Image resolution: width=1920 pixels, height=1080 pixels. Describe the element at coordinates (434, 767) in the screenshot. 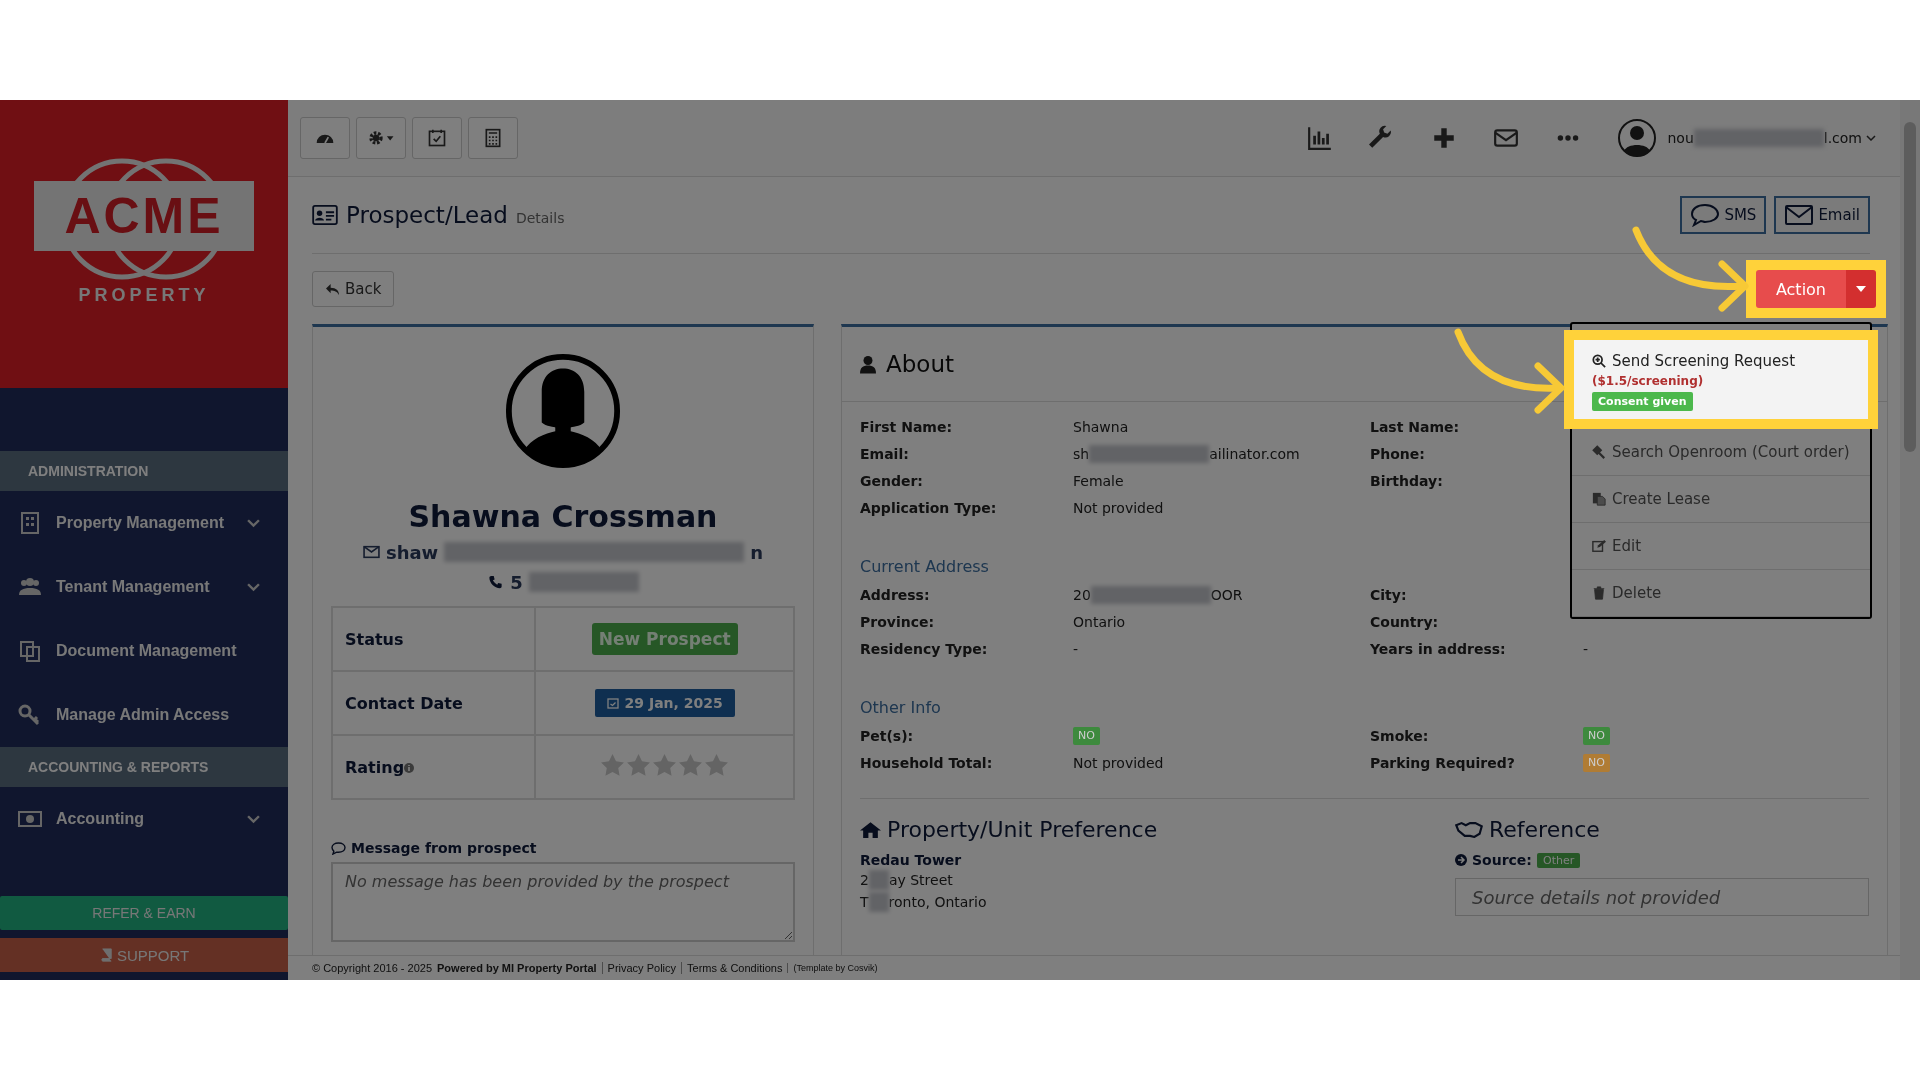

I see `table-cell: Rating` at that location.